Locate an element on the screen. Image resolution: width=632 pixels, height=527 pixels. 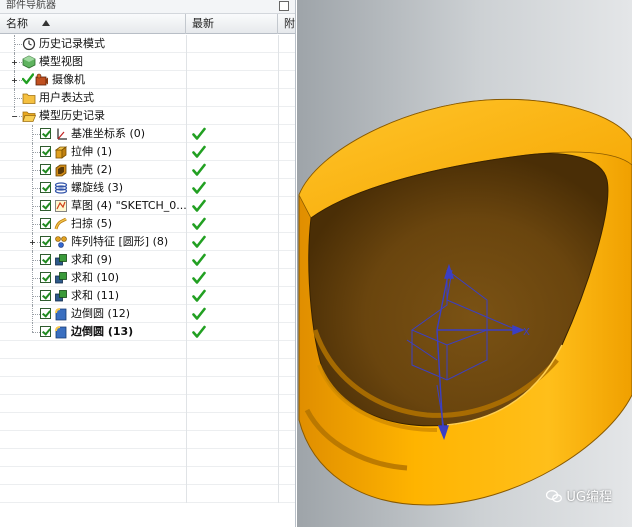
tree-row: − 模型历史记录 is located at coordinates (147, 116).